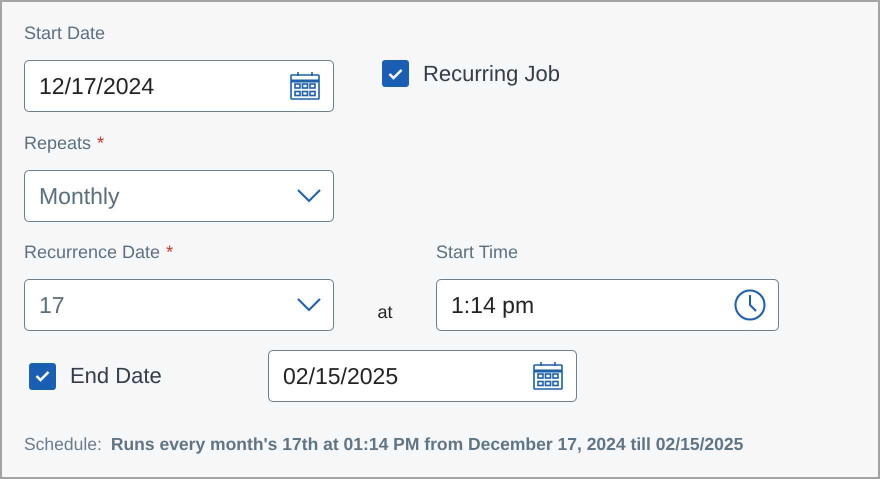  Describe the element at coordinates (179, 196) in the screenshot. I see `dropdown: Monthly` at that location.